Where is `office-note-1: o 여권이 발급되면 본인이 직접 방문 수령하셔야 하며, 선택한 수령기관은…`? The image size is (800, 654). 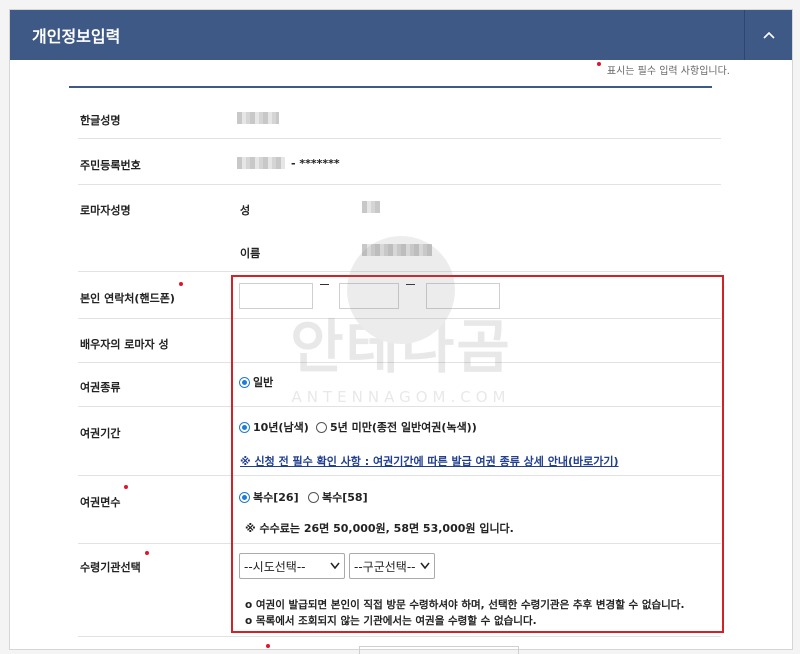
office-note-1: o 여권이 발급되면 본인이 직접 방문 수령하셔야 하며, 선택한 수령기관은… is located at coordinates (465, 605).